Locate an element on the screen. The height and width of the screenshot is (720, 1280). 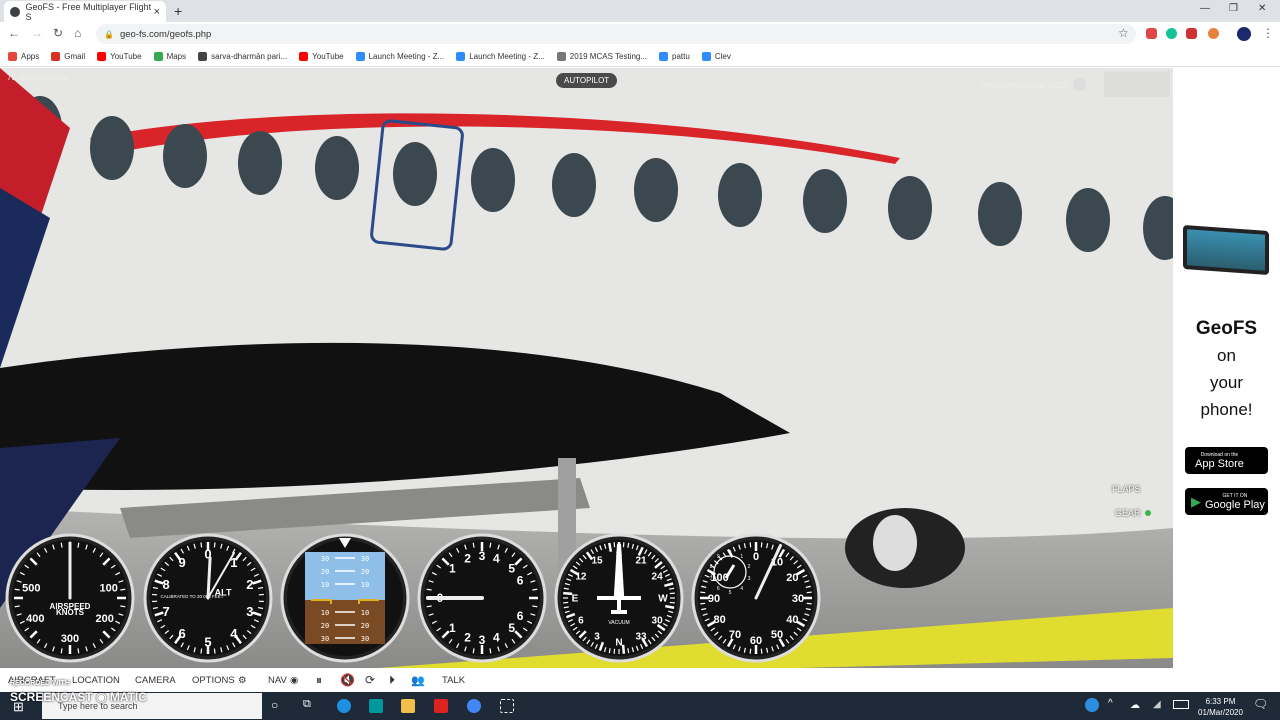
bookmark-star-icon: ☆ is located at coordinates (1123, 33).